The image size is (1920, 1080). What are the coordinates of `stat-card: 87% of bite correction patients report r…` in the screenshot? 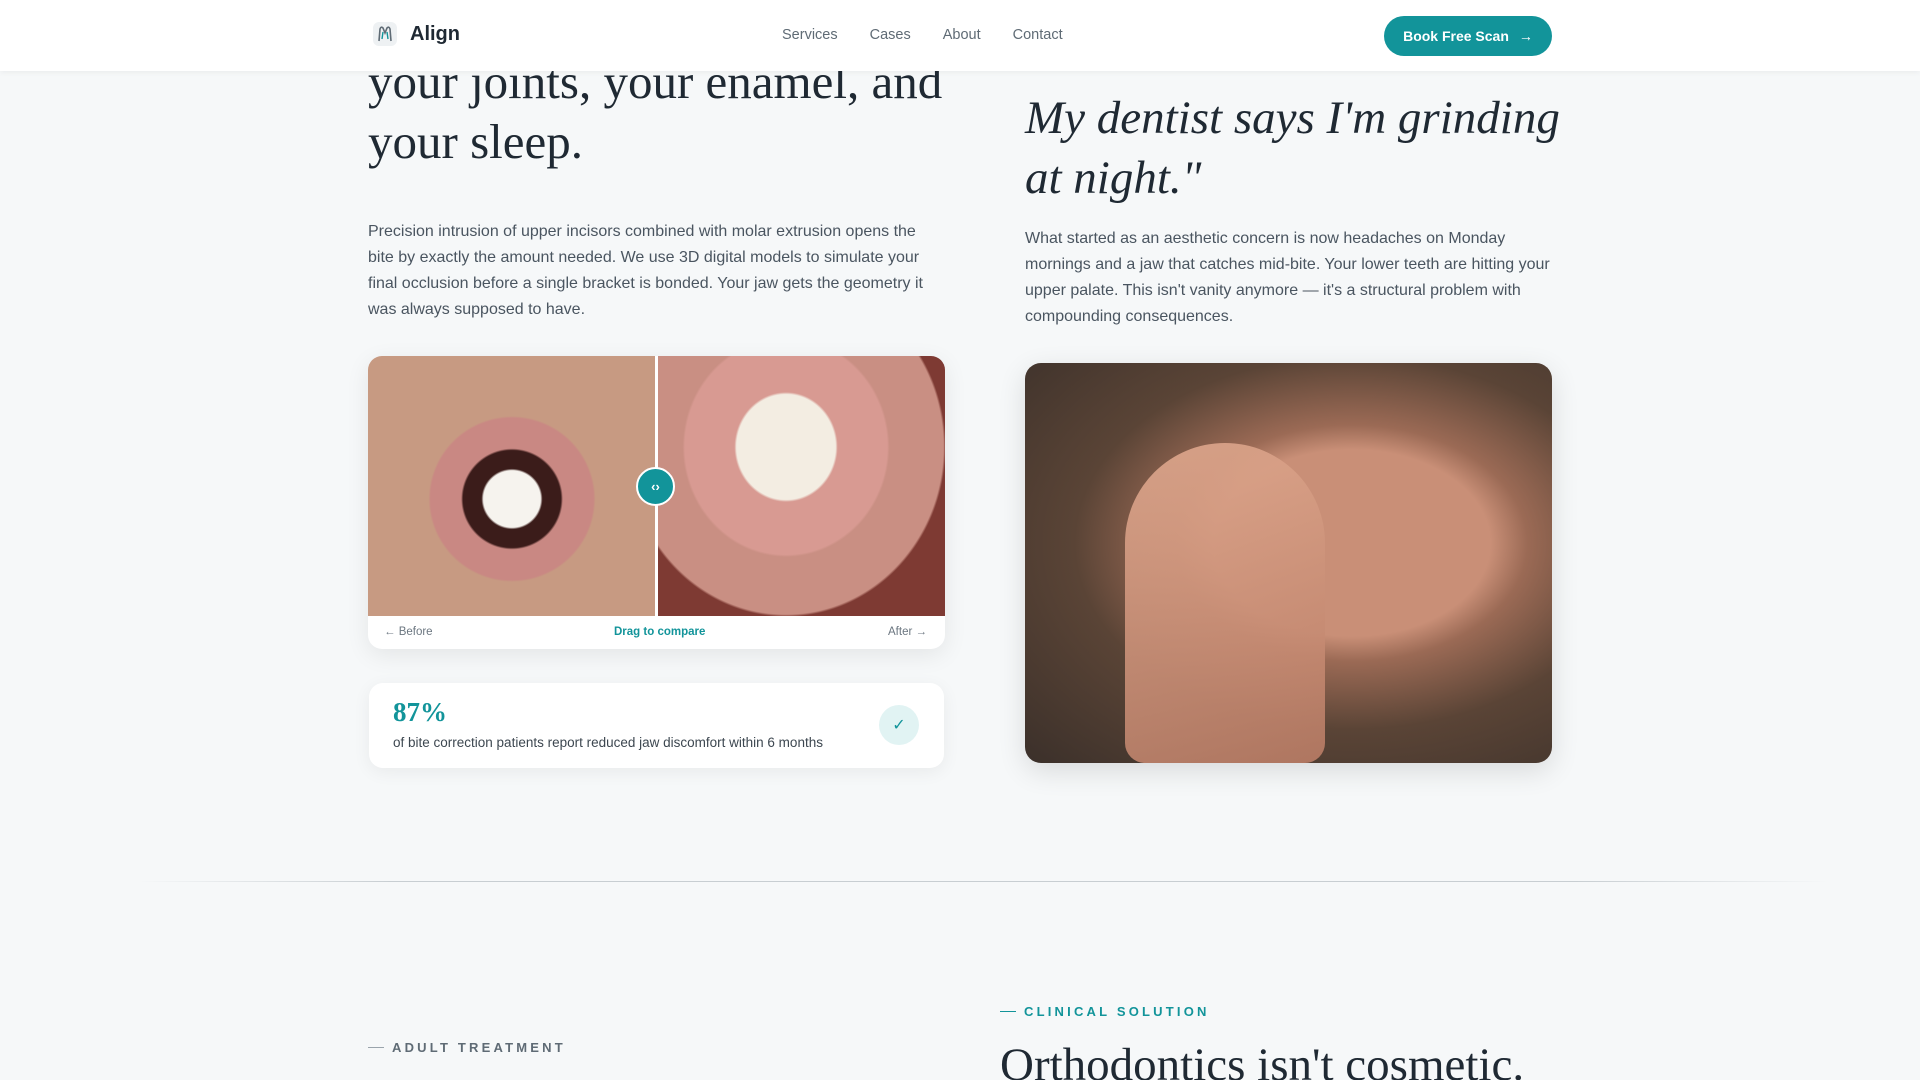 It's located at (656, 725).